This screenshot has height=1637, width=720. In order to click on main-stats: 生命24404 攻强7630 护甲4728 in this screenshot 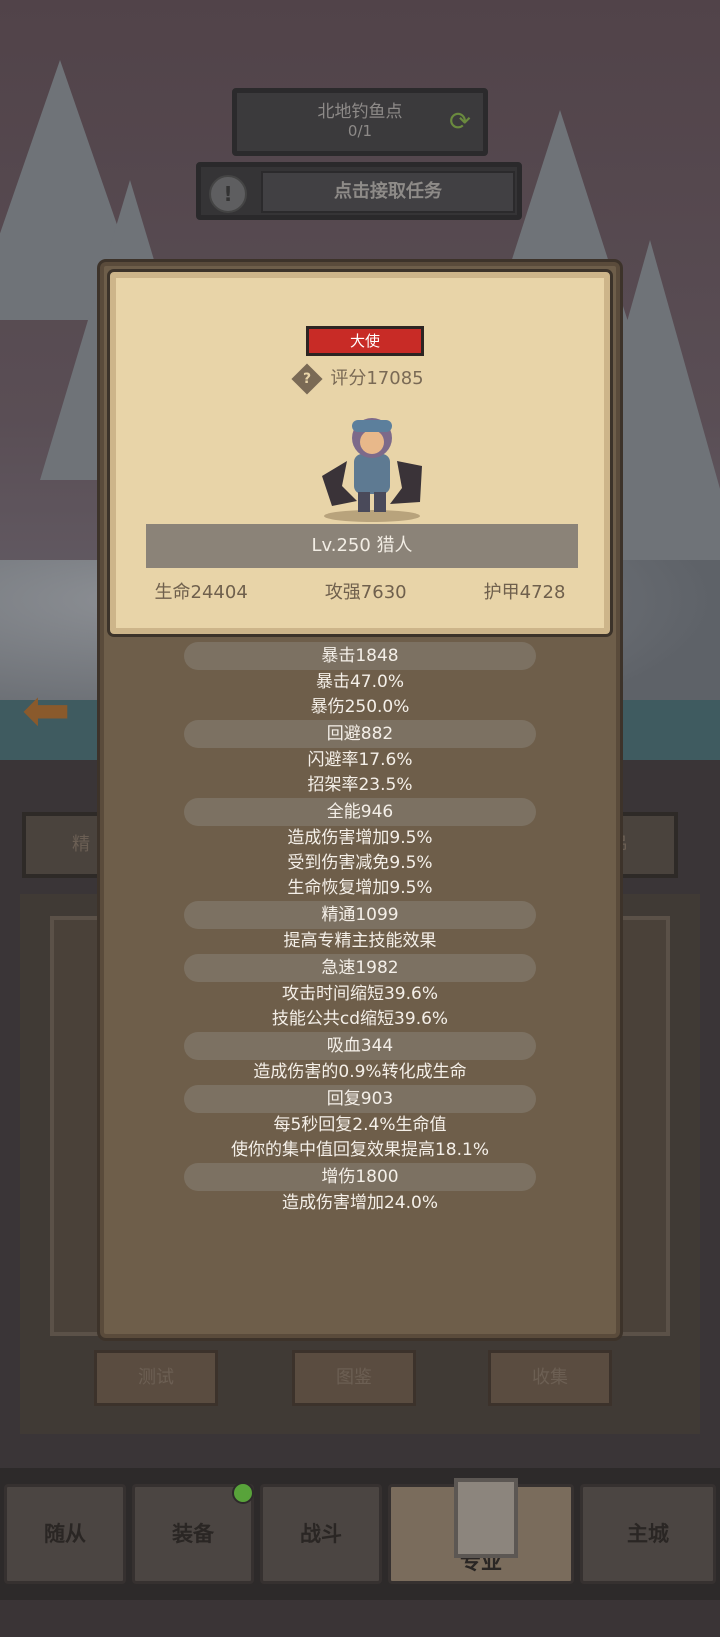, I will do `click(360, 591)`.